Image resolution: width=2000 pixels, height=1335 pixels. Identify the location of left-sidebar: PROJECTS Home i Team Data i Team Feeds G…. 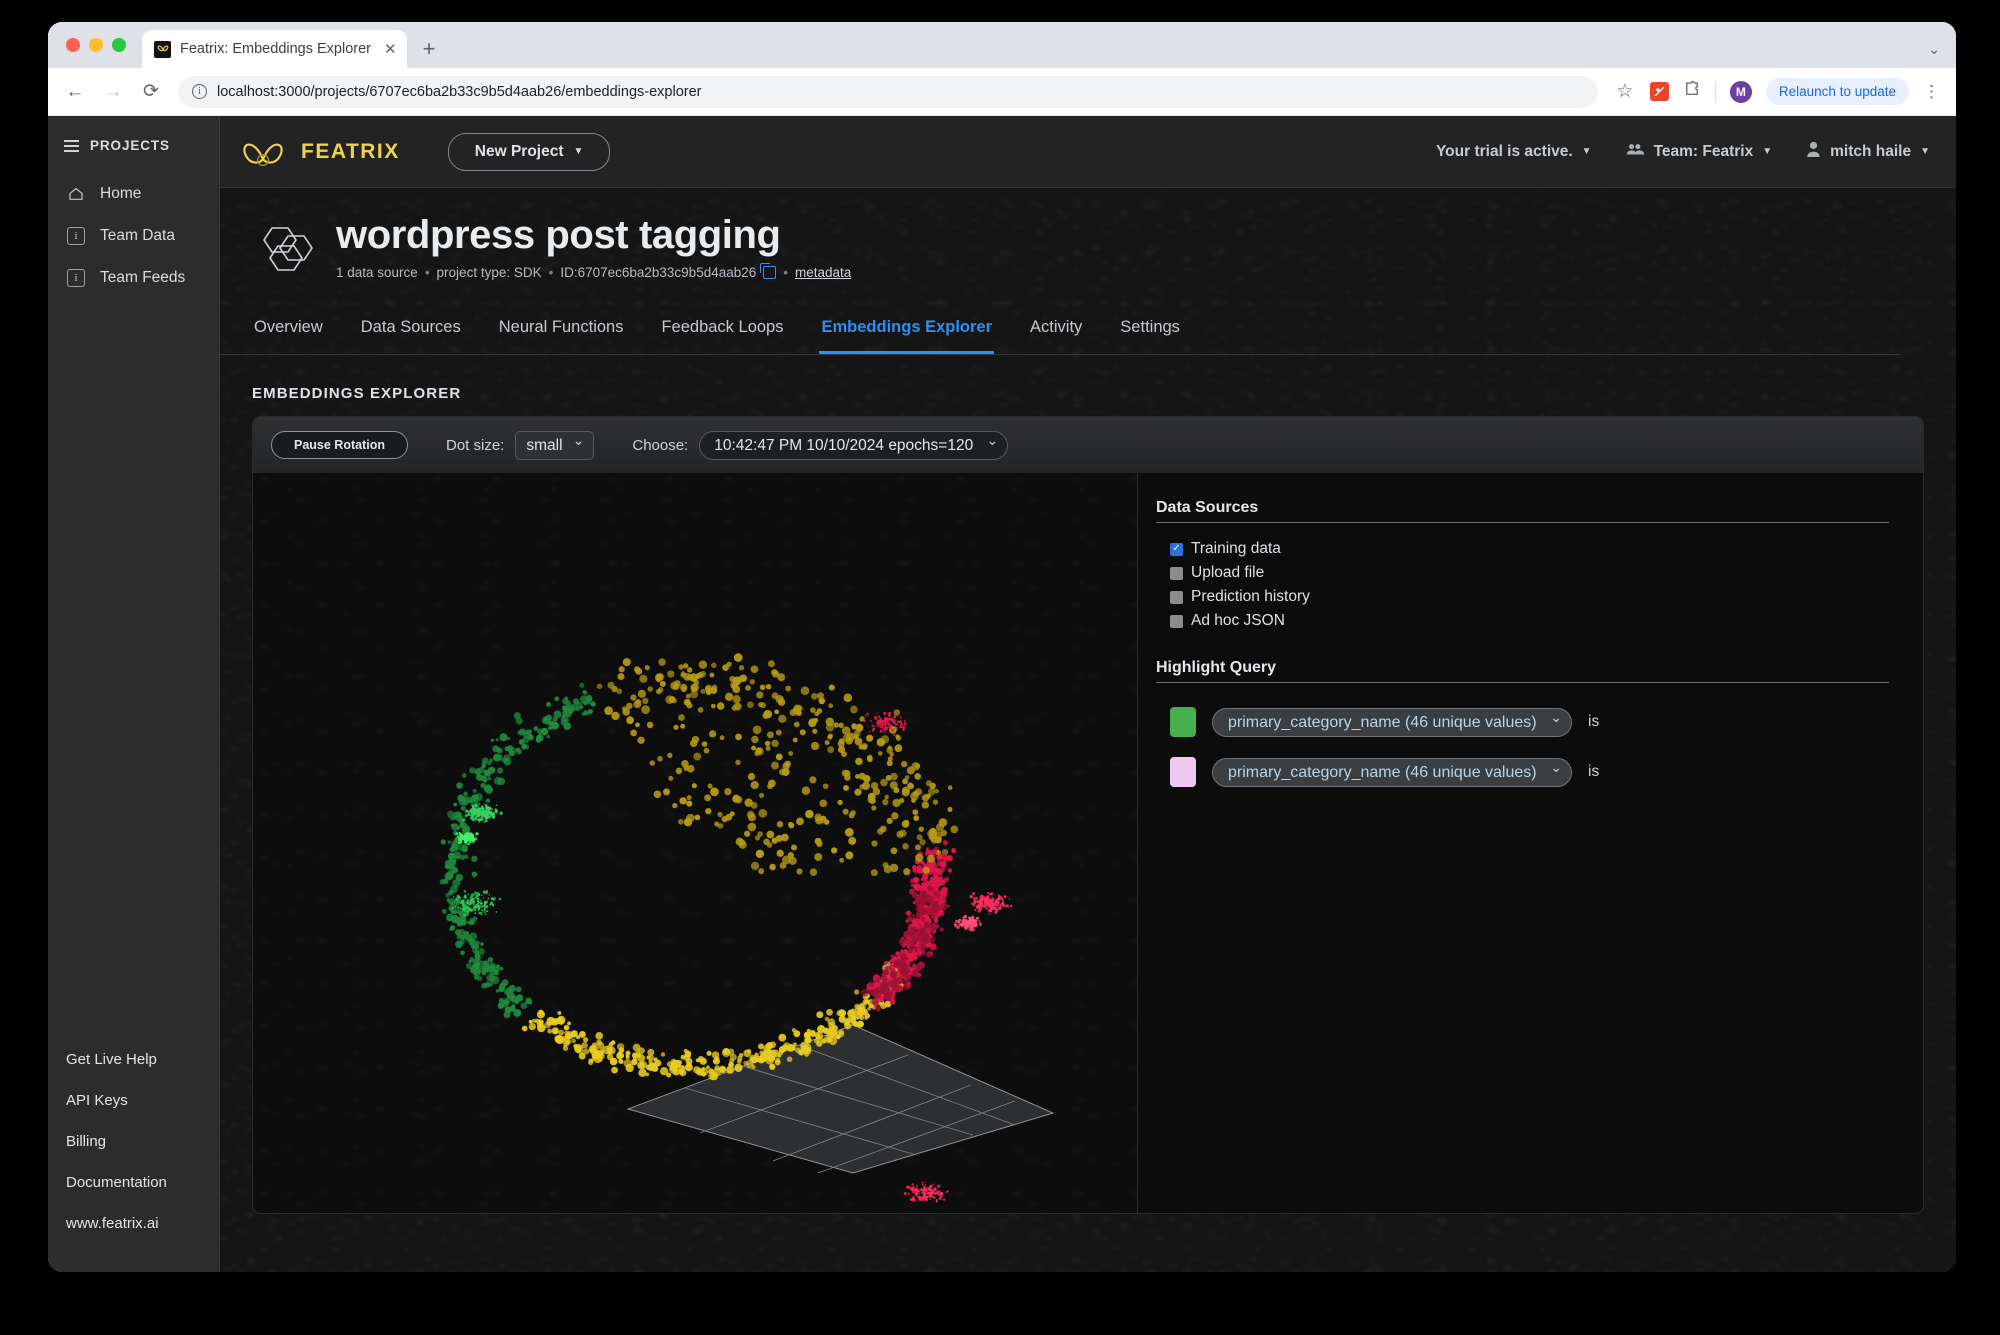
(134, 694).